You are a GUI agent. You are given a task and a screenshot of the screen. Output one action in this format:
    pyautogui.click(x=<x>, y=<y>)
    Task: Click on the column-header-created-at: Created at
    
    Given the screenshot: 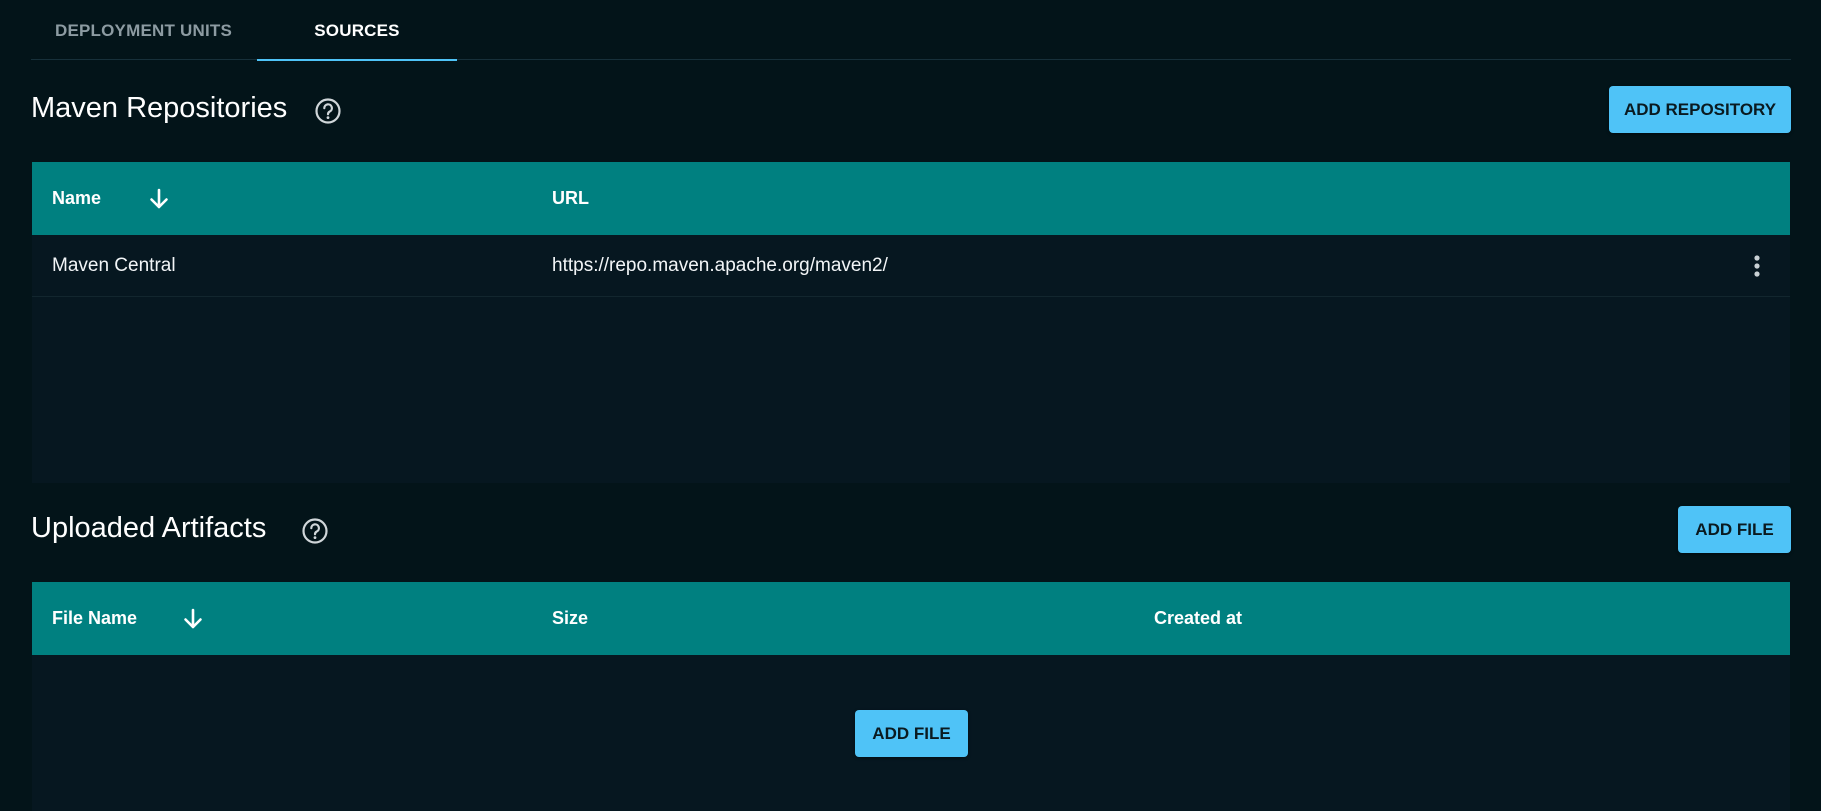 What is the action you would take?
    pyautogui.click(x=1198, y=618)
    